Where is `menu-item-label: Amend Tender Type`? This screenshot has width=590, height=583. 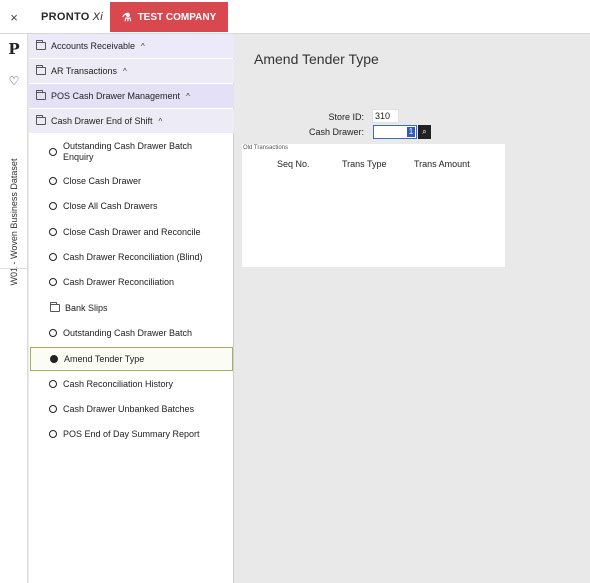
menu-item-label: Amend Tender Type is located at coordinates (104, 358).